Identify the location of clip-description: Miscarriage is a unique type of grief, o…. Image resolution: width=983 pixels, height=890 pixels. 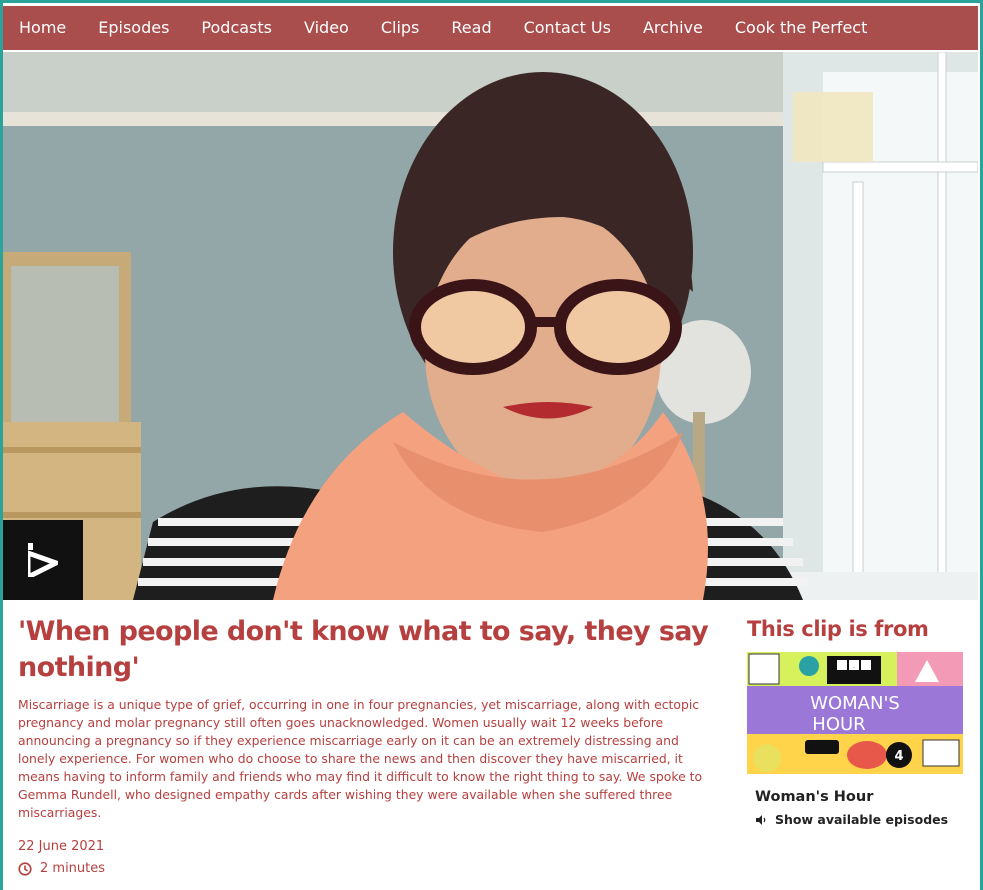
(360, 758).